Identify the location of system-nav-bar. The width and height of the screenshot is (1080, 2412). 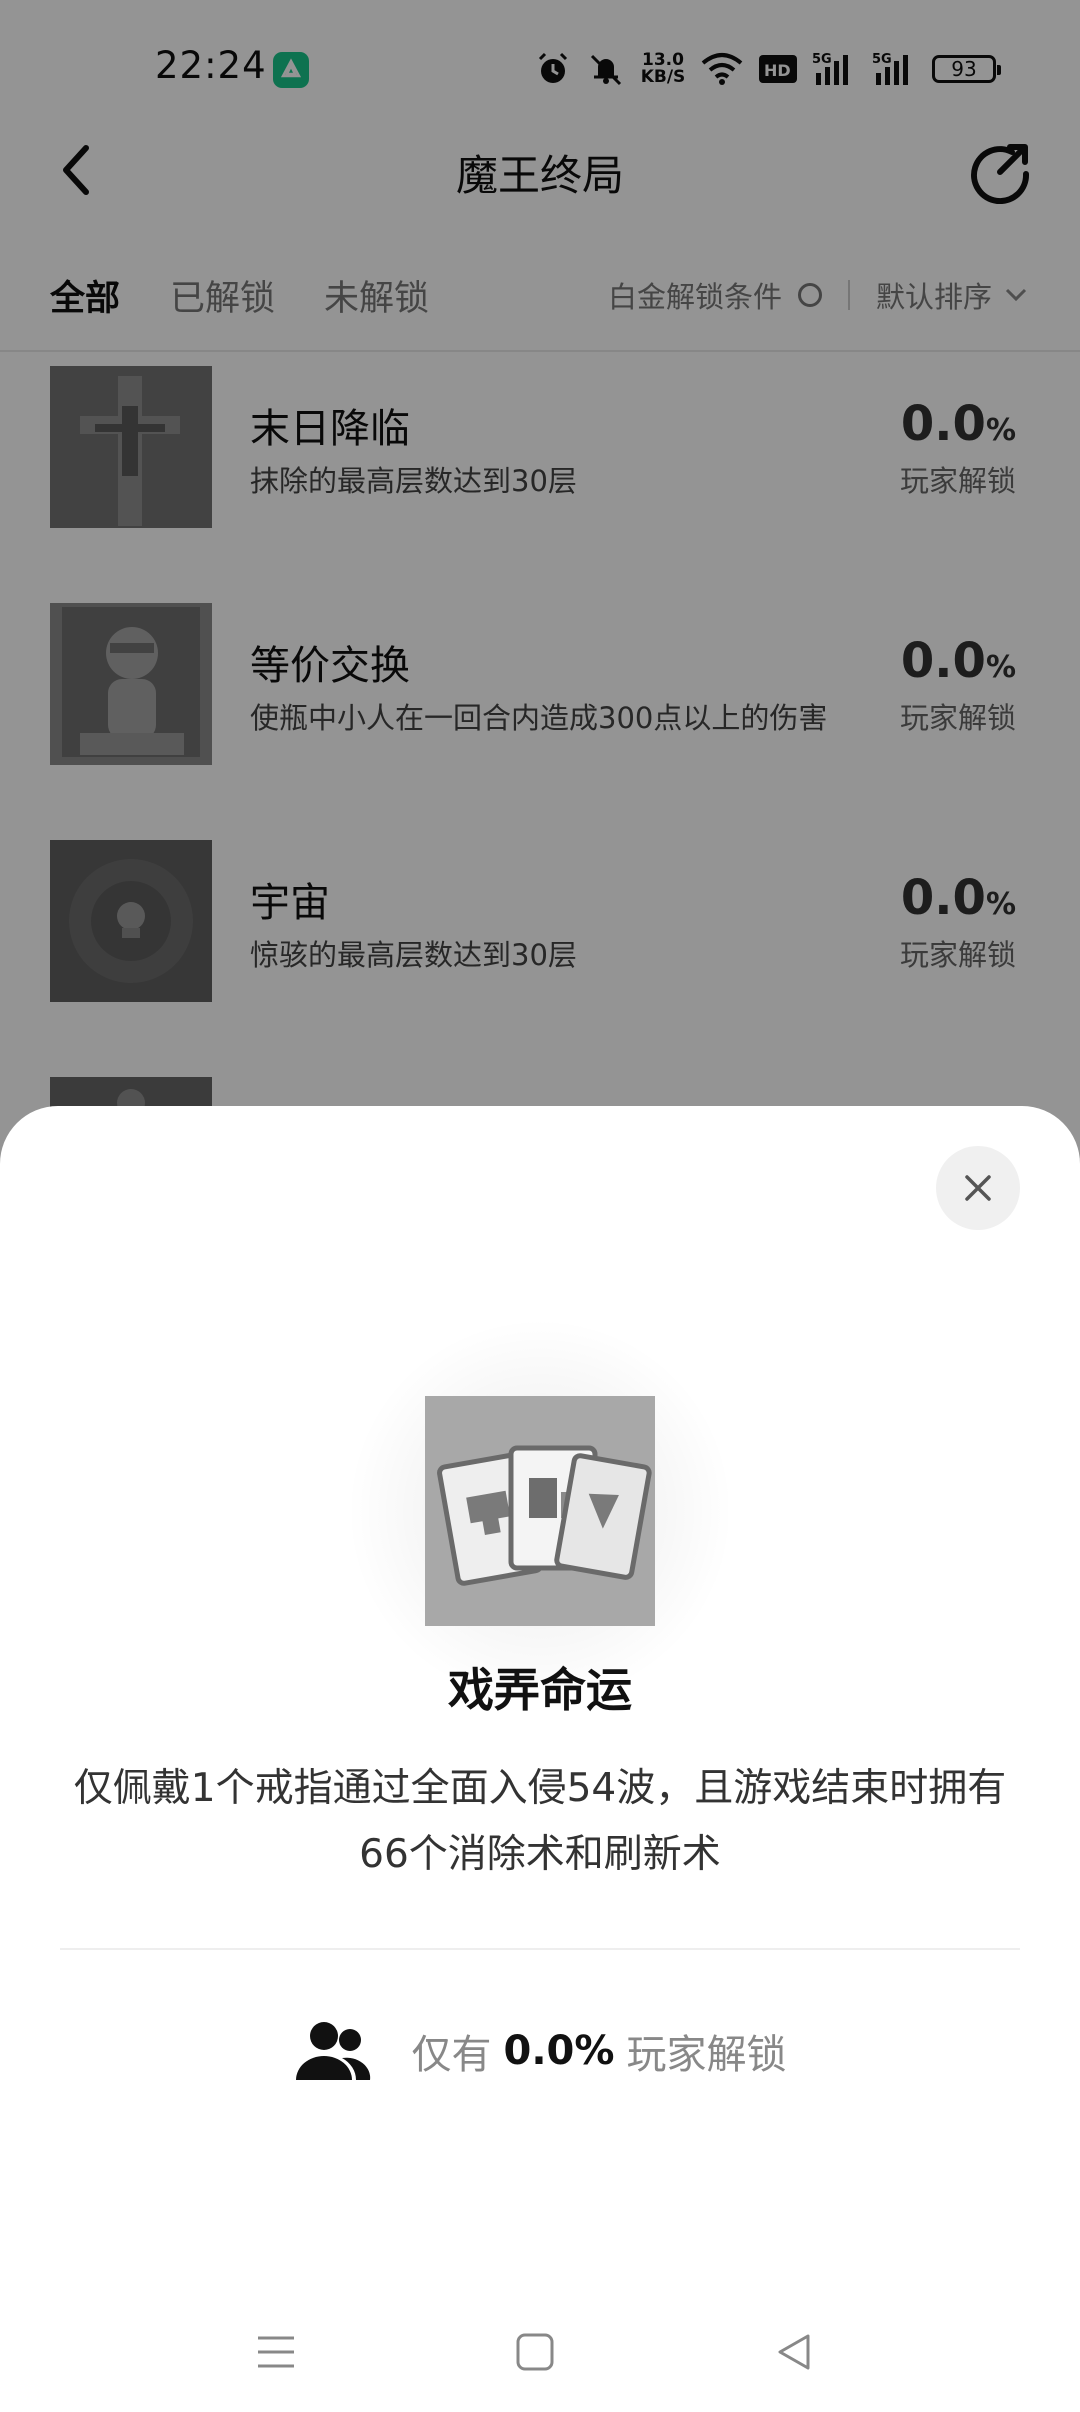
(540, 2357).